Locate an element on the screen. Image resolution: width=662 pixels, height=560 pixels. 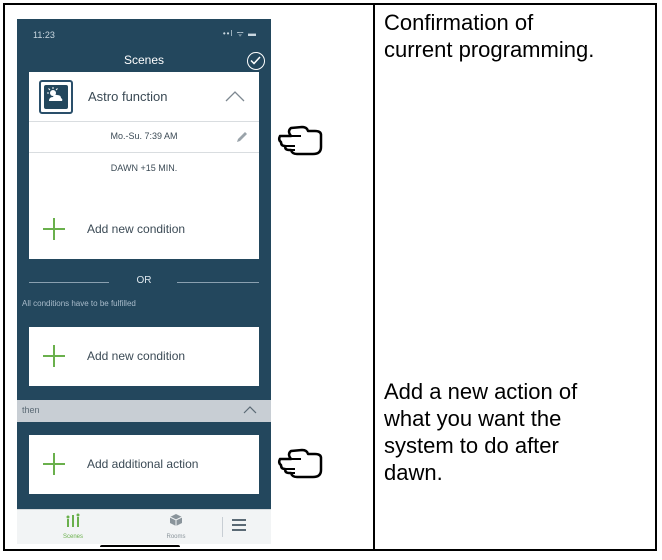
dawn-offset-text: DAWN +15 MIN. is located at coordinates (144, 168).